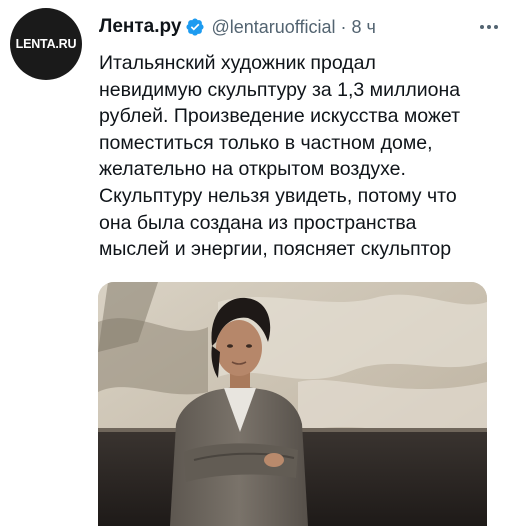  What do you see at coordinates (258, 222) in the screenshot?
I see `tweet-text-line: она была создана из пространства` at bounding box center [258, 222].